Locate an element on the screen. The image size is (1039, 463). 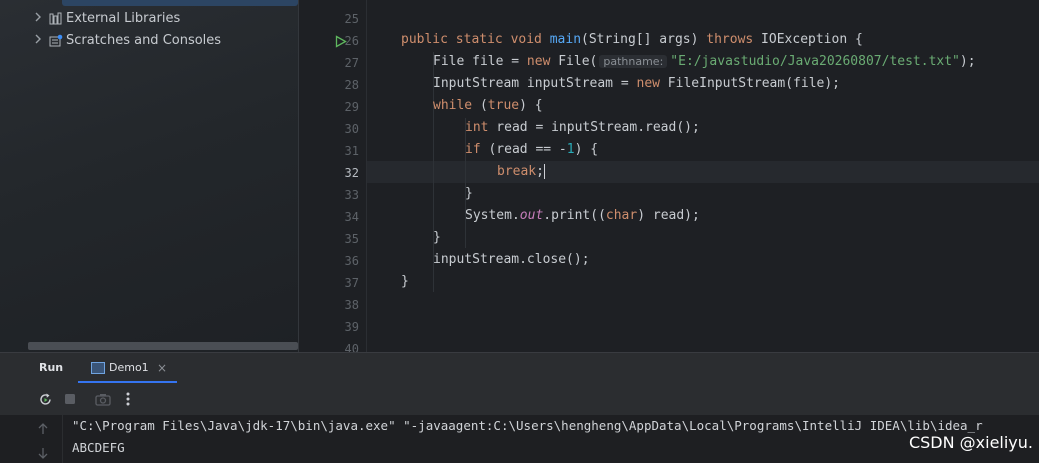
line-number: 34 is located at coordinates (351, 217).